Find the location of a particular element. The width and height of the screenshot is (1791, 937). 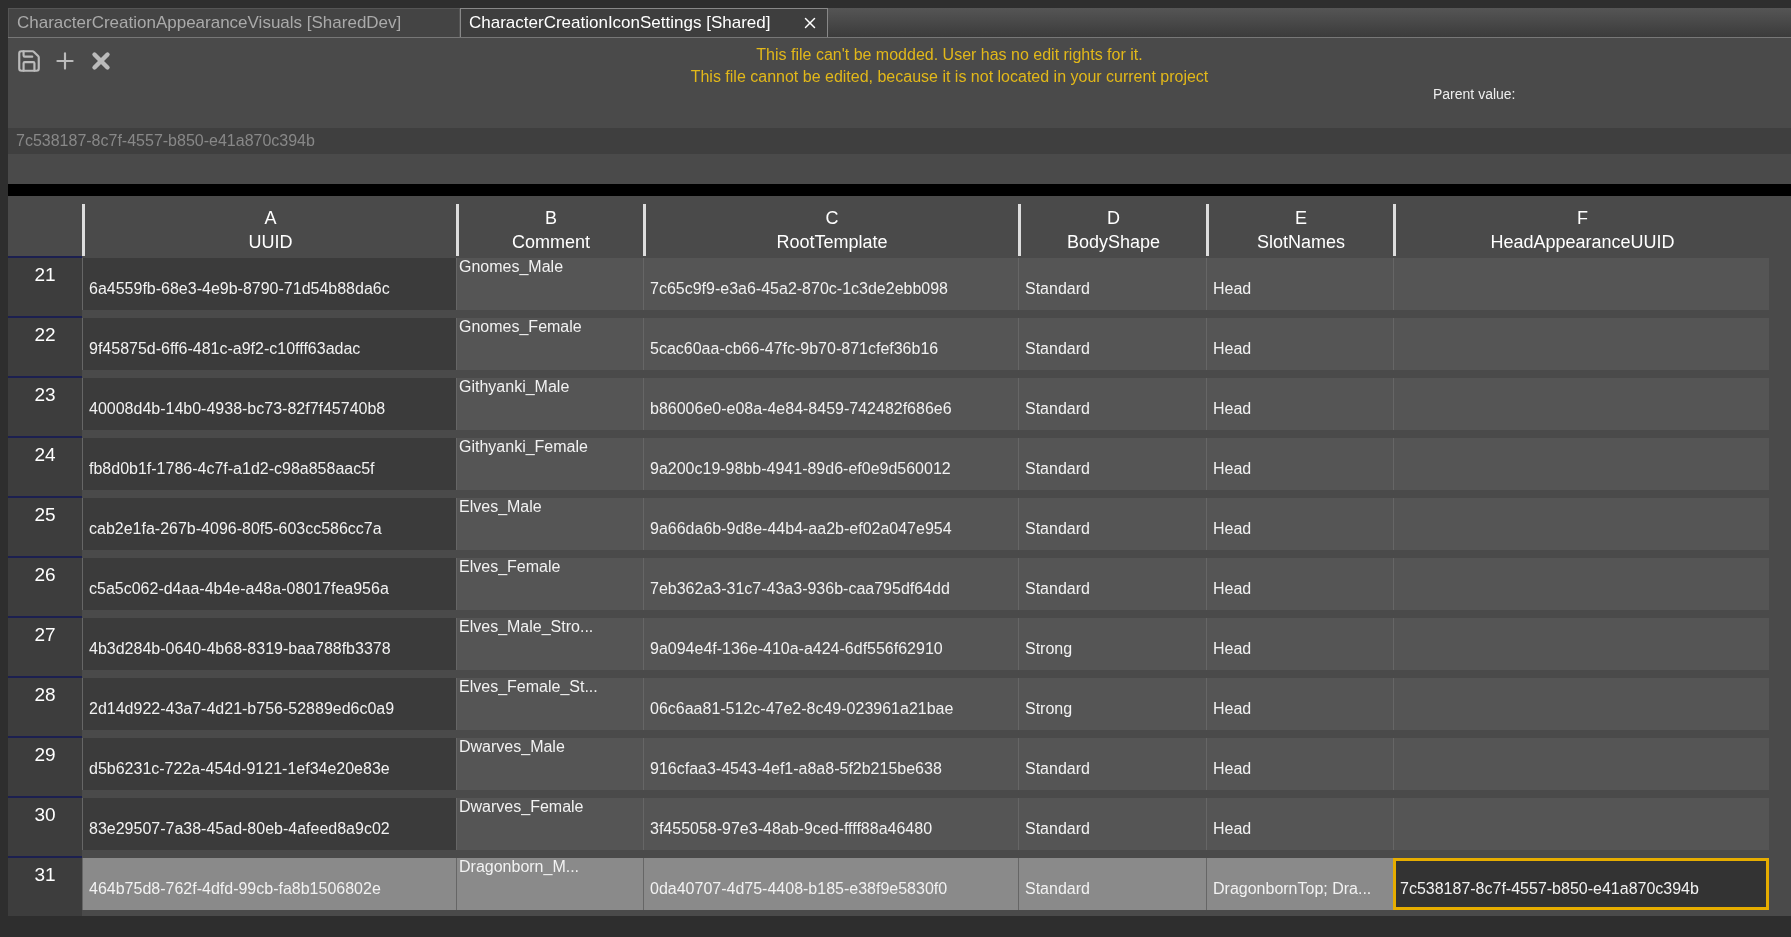

table-cell: 2d14d922-43a7-4d21-b756-52889ed6c0a9 is located at coordinates (269, 704).